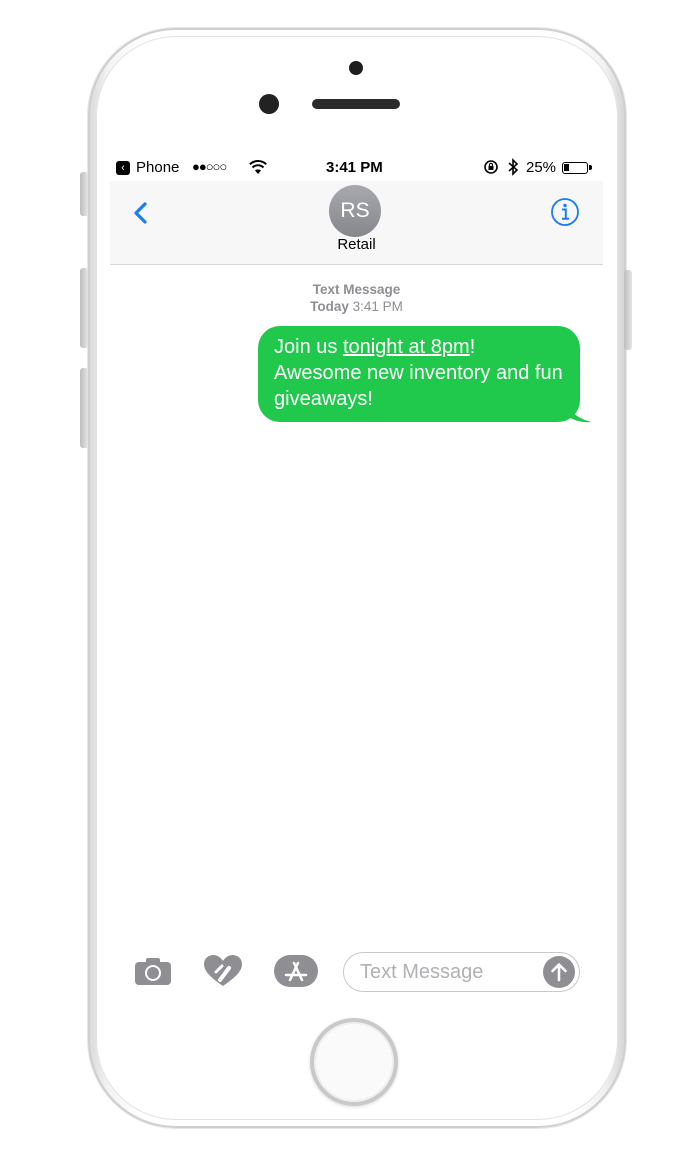 The width and height of the screenshot is (683, 1170). I want to click on conversation-header: RS Retail, so click(356, 223).